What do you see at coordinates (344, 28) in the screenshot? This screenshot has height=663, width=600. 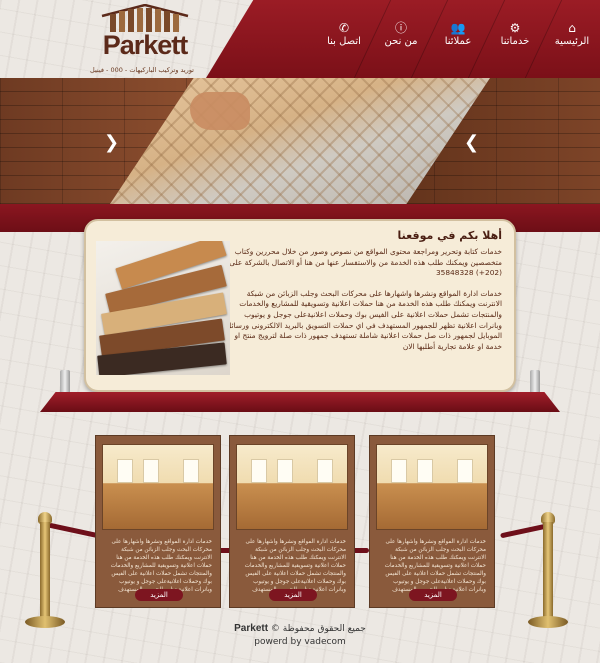 I see `phone-icon: ✆` at bounding box center [344, 28].